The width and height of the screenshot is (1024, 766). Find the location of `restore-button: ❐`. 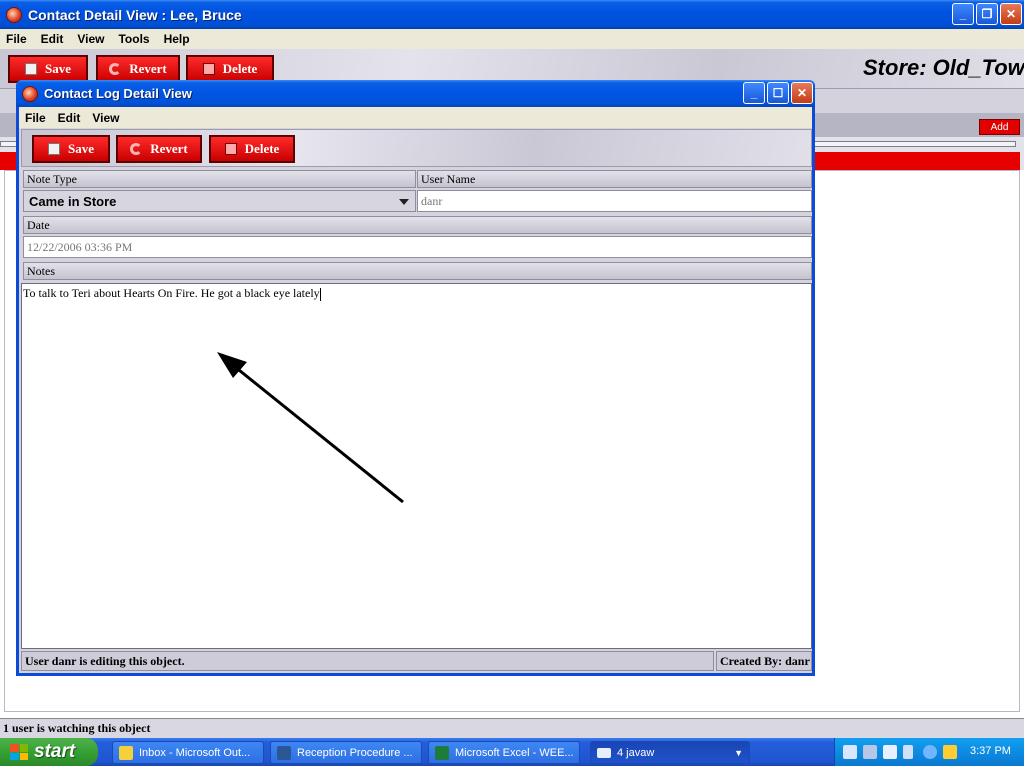

restore-button: ❐ is located at coordinates (987, 14).